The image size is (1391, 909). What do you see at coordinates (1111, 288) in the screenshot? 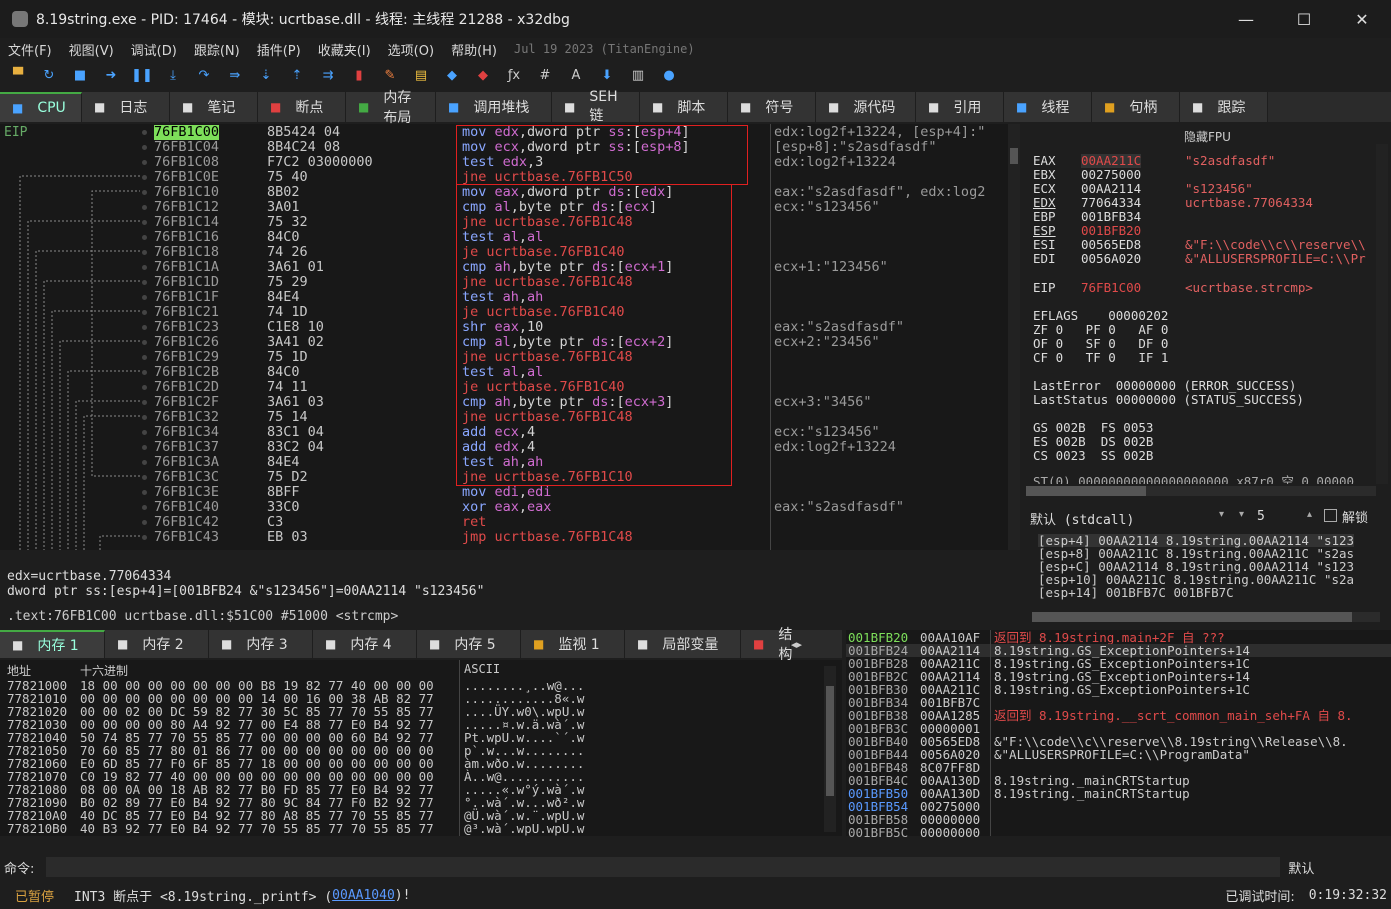
I see `eip-value: 76FB1C00` at bounding box center [1111, 288].